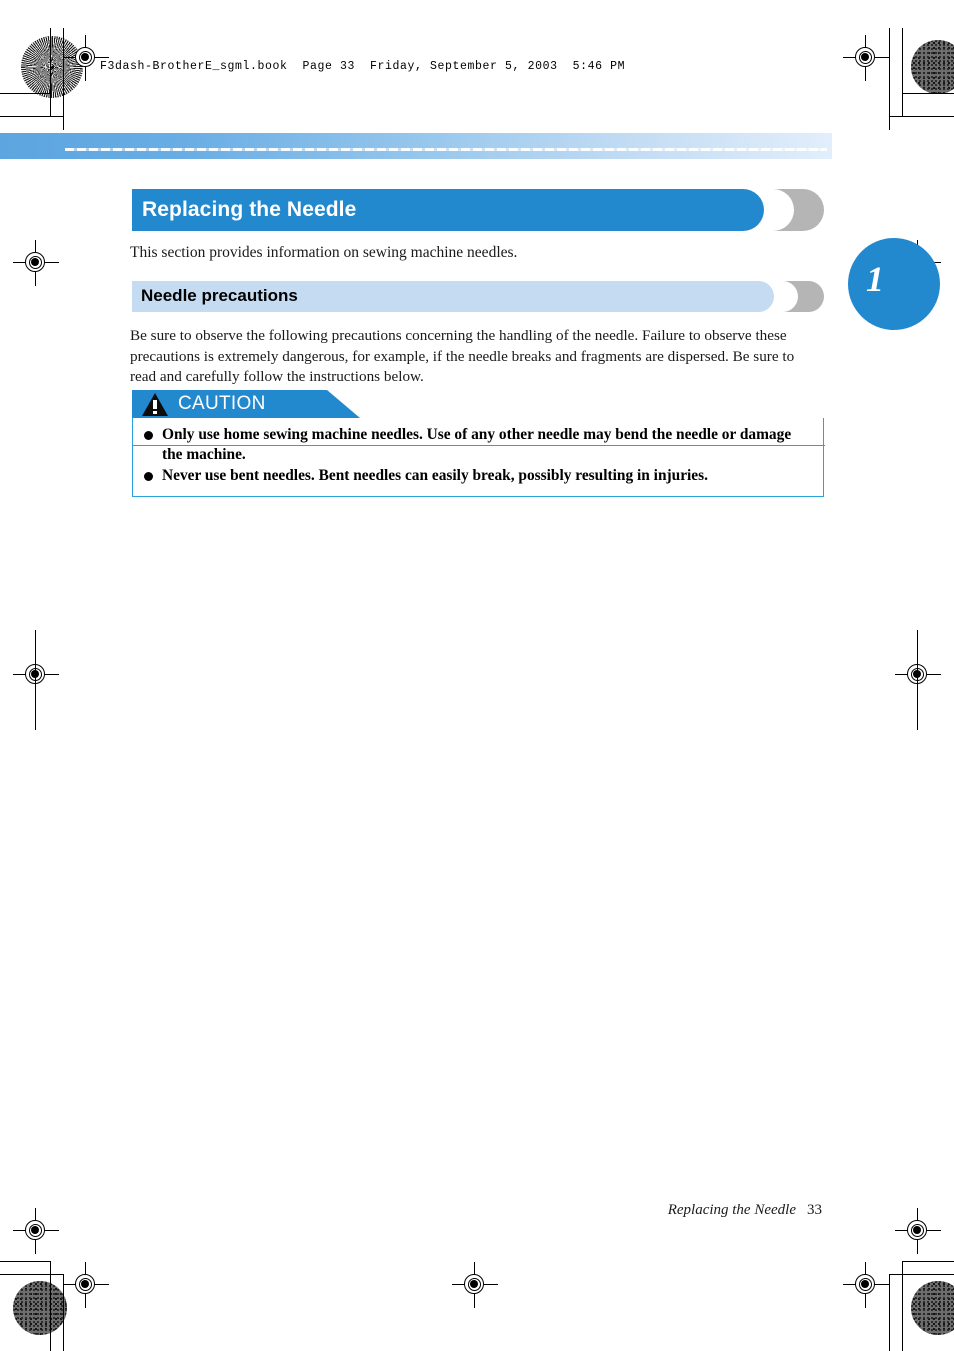 This screenshot has width=954, height=1351. What do you see at coordinates (50, 1306) in the screenshot?
I see `trim-line-bottom-left-v1` at bounding box center [50, 1306].